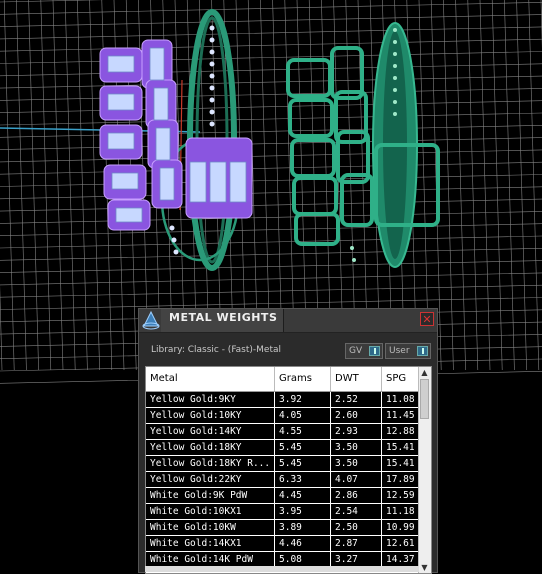 The height and width of the screenshot is (574, 542). I want to click on column-header-metal: Metal, so click(210, 379).